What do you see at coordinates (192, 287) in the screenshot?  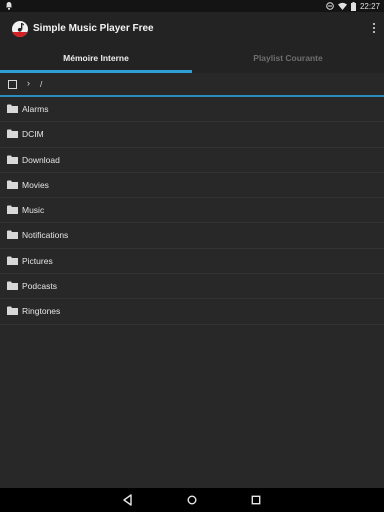 I see `folder-item-podcasts: Podcasts` at bounding box center [192, 287].